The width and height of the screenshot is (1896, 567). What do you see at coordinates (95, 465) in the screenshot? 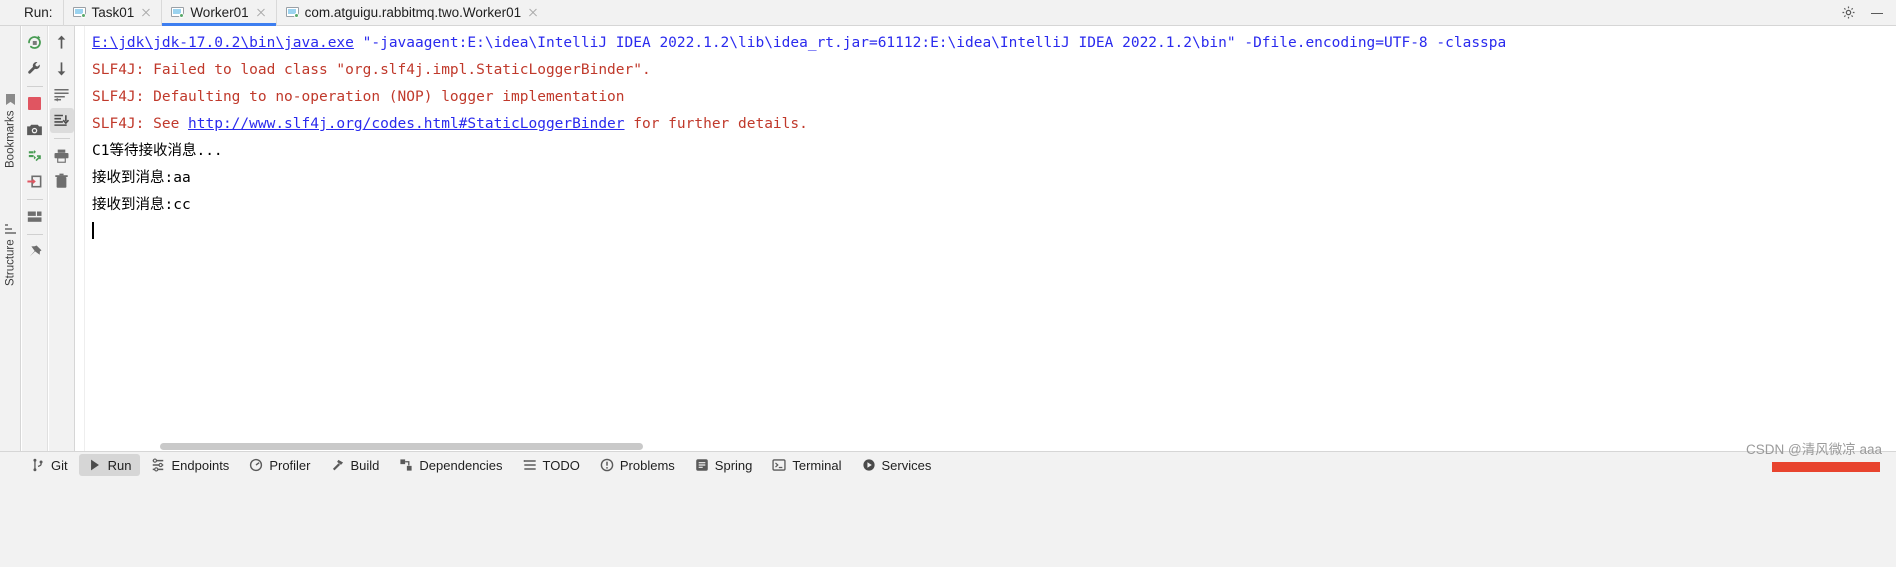
I see `run-play-icon` at bounding box center [95, 465].